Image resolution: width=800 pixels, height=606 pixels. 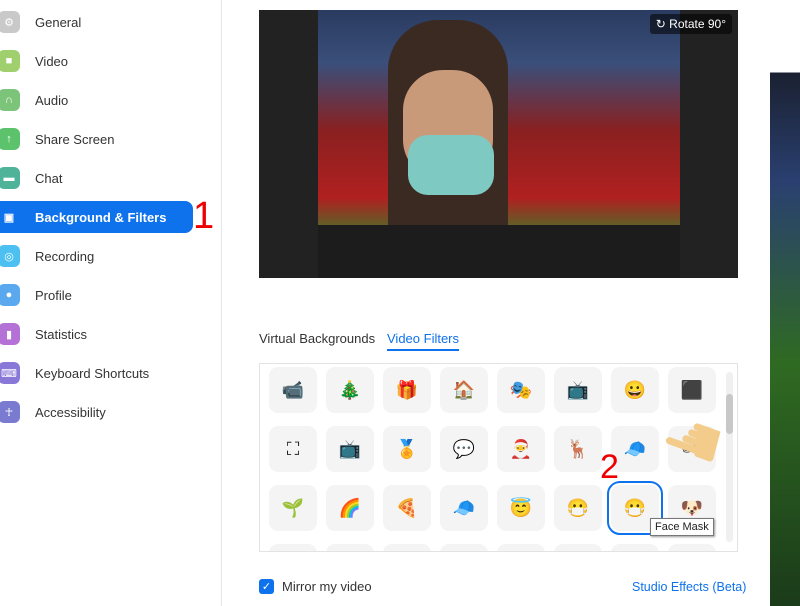 What do you see at coordinates (350, 508) in the screenshot?
I see `filter-item: 🌈` at bounding box center [350, 508].